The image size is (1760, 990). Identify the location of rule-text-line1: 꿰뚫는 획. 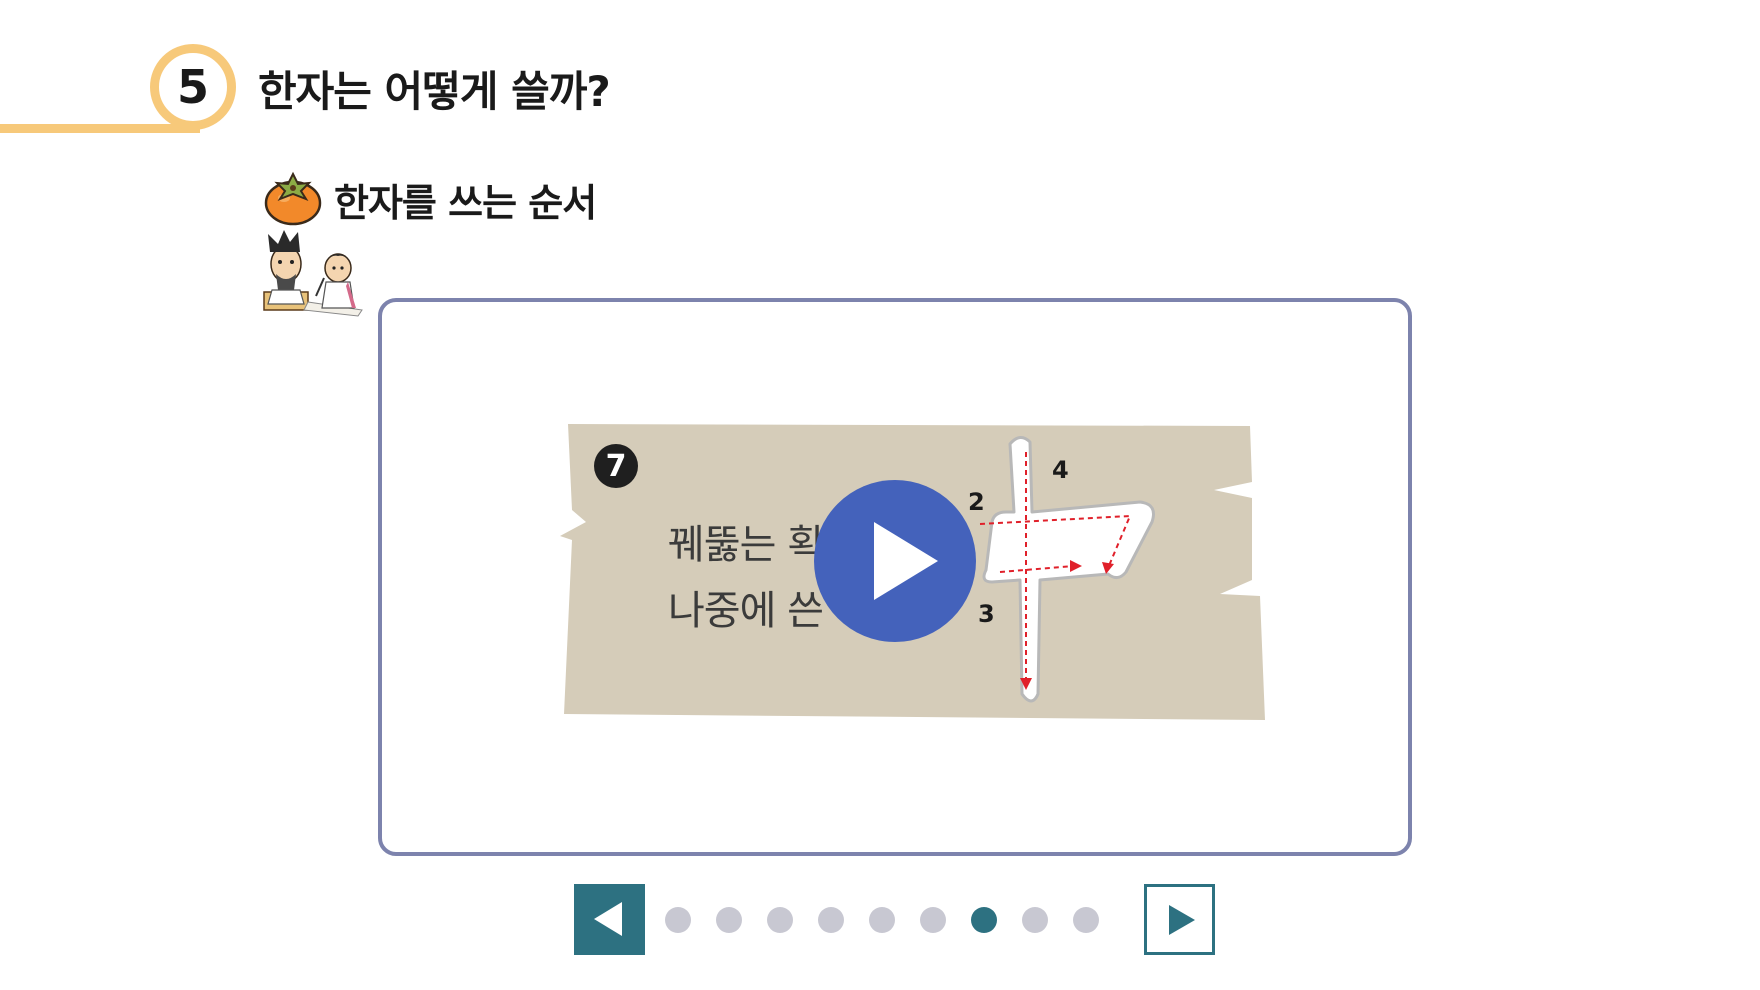
(746, 545).